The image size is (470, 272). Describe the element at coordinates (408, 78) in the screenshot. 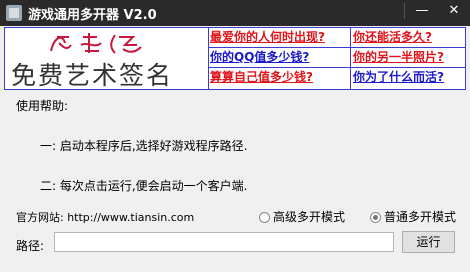

I see `ad-link: 你为了什么而活?` at that location.